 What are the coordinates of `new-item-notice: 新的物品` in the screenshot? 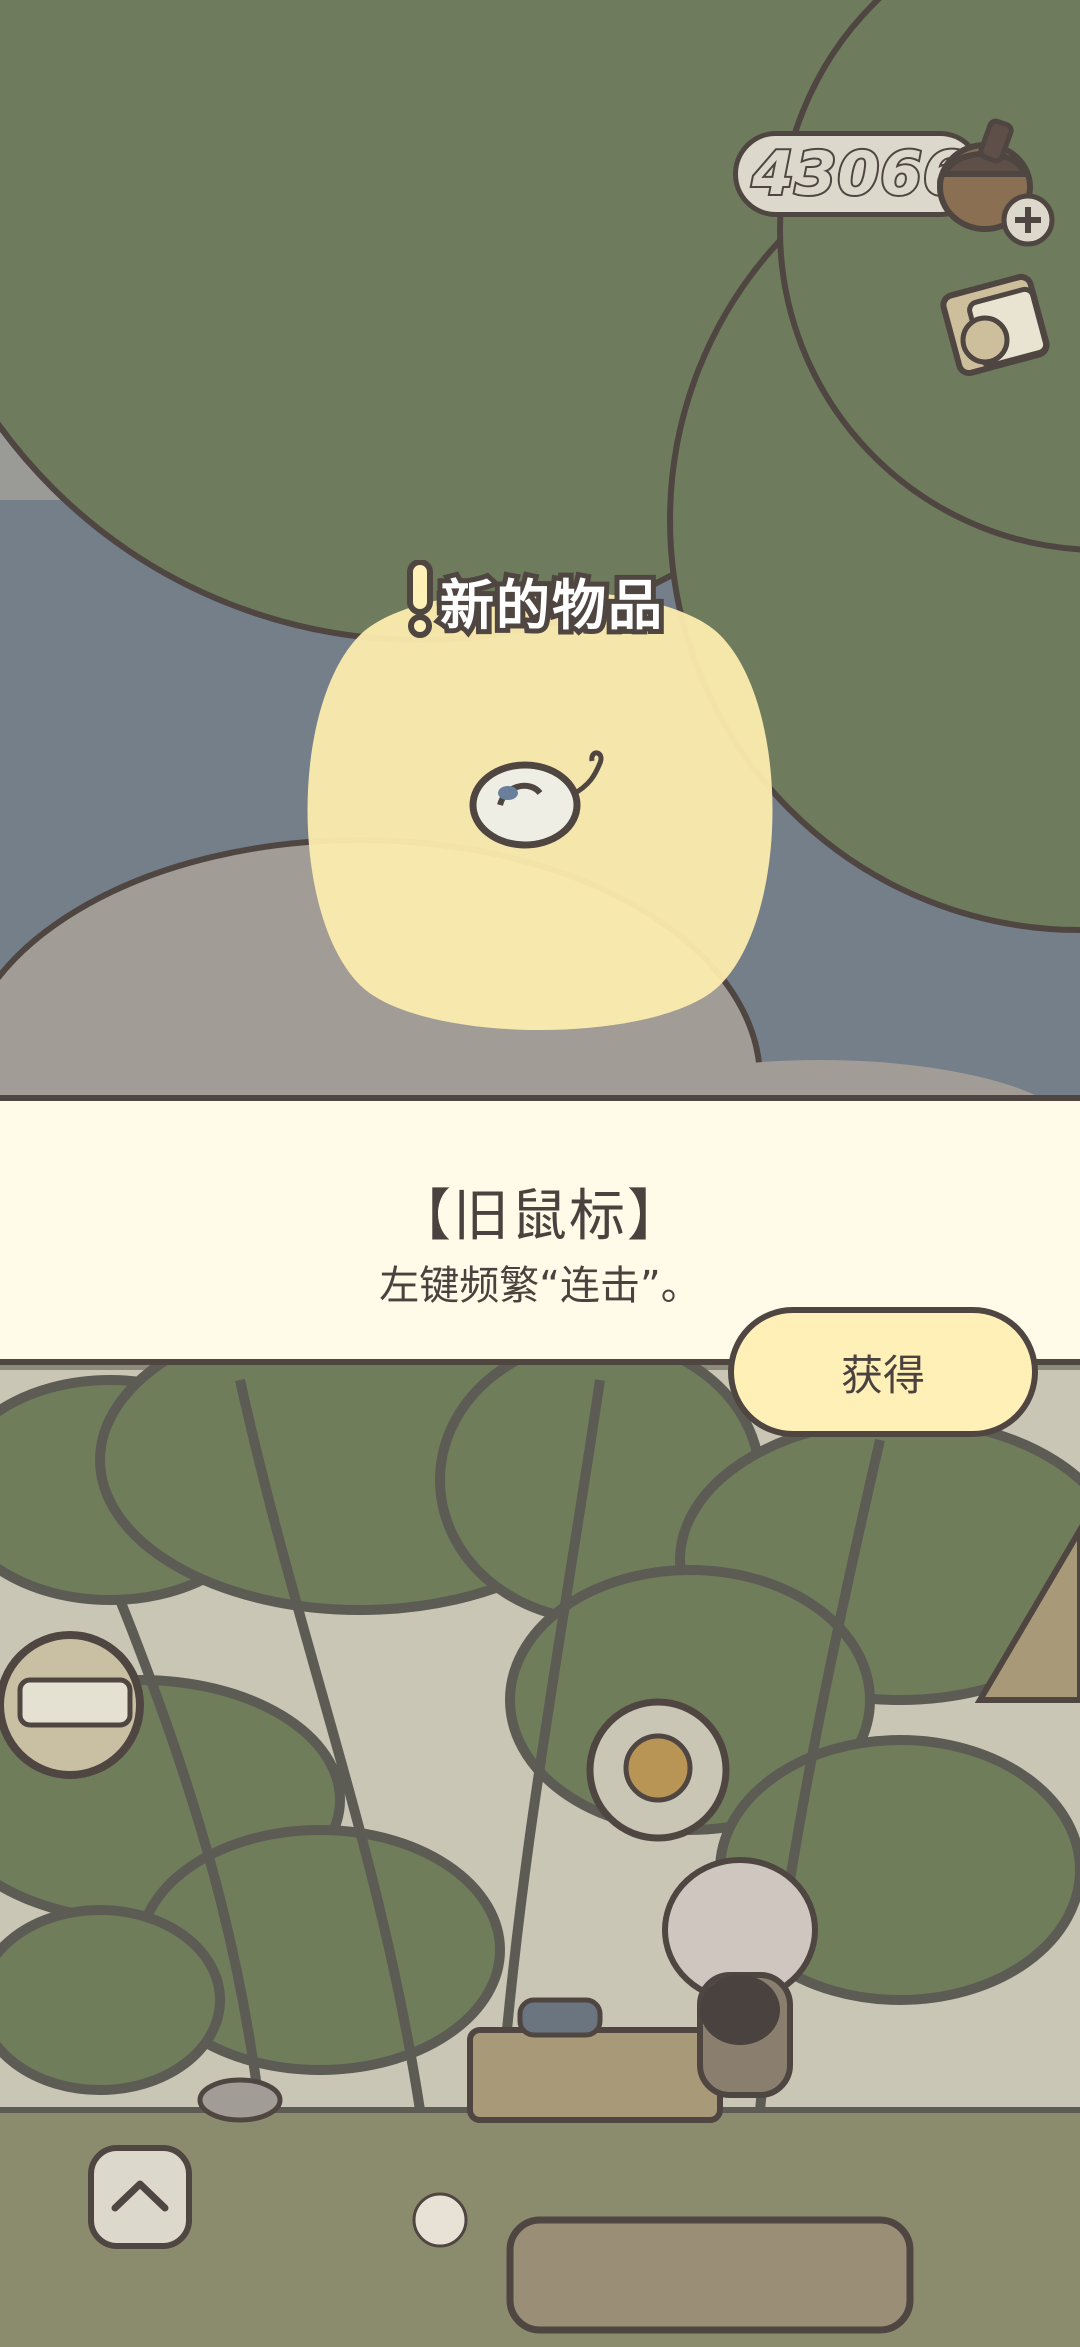 It's located at (533, 601).